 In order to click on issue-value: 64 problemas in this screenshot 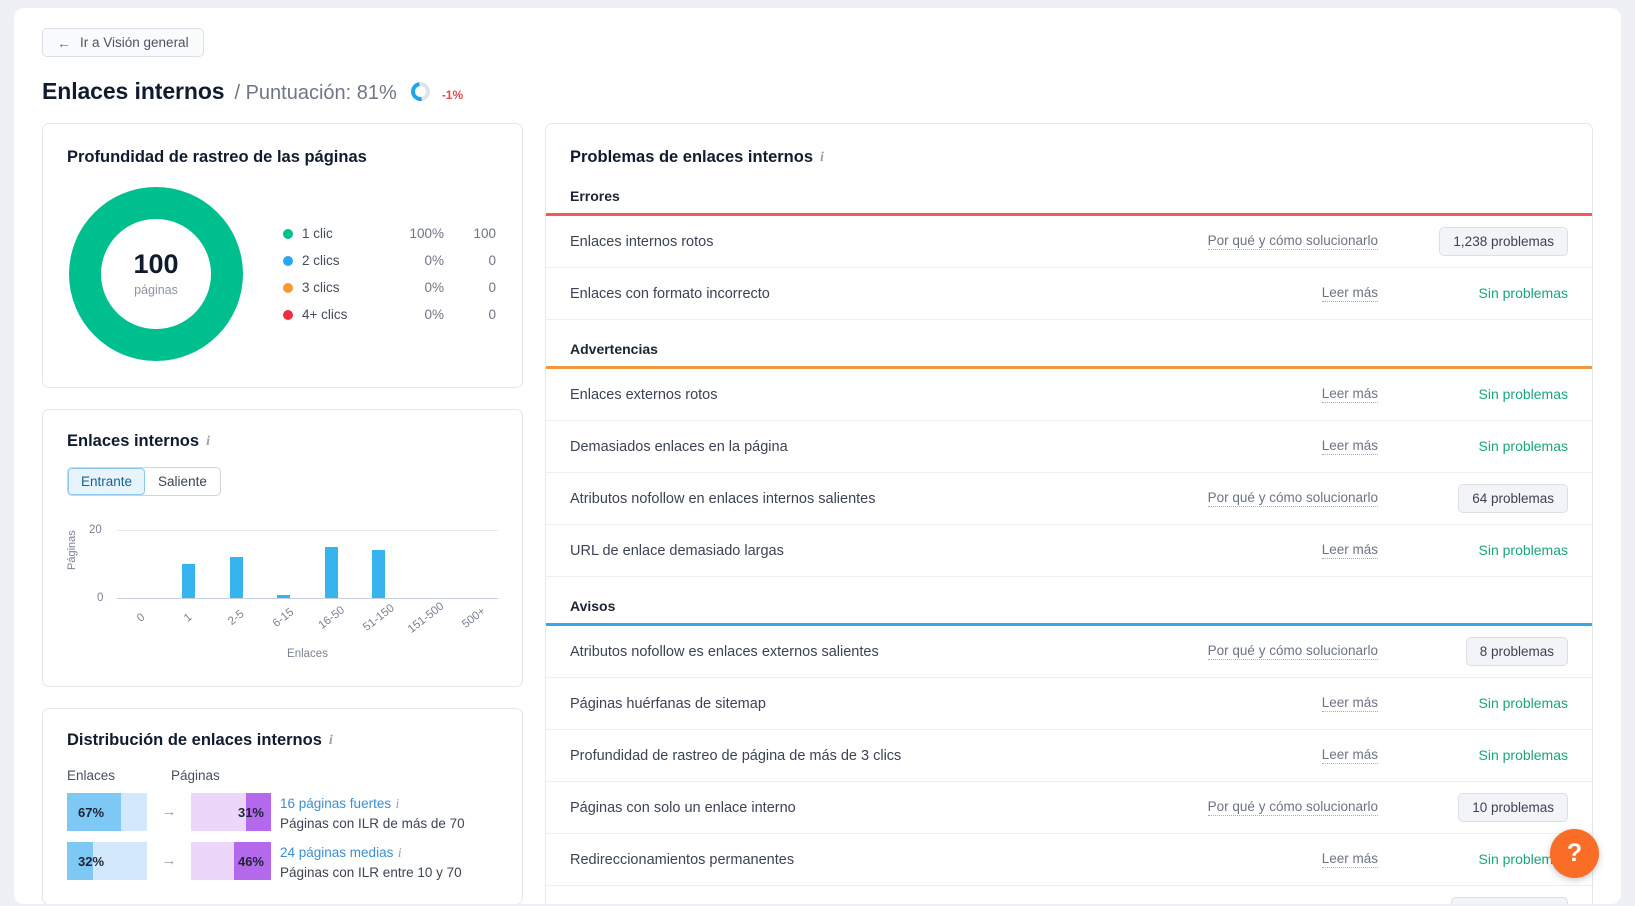, I will do `click(1488, 498)`.